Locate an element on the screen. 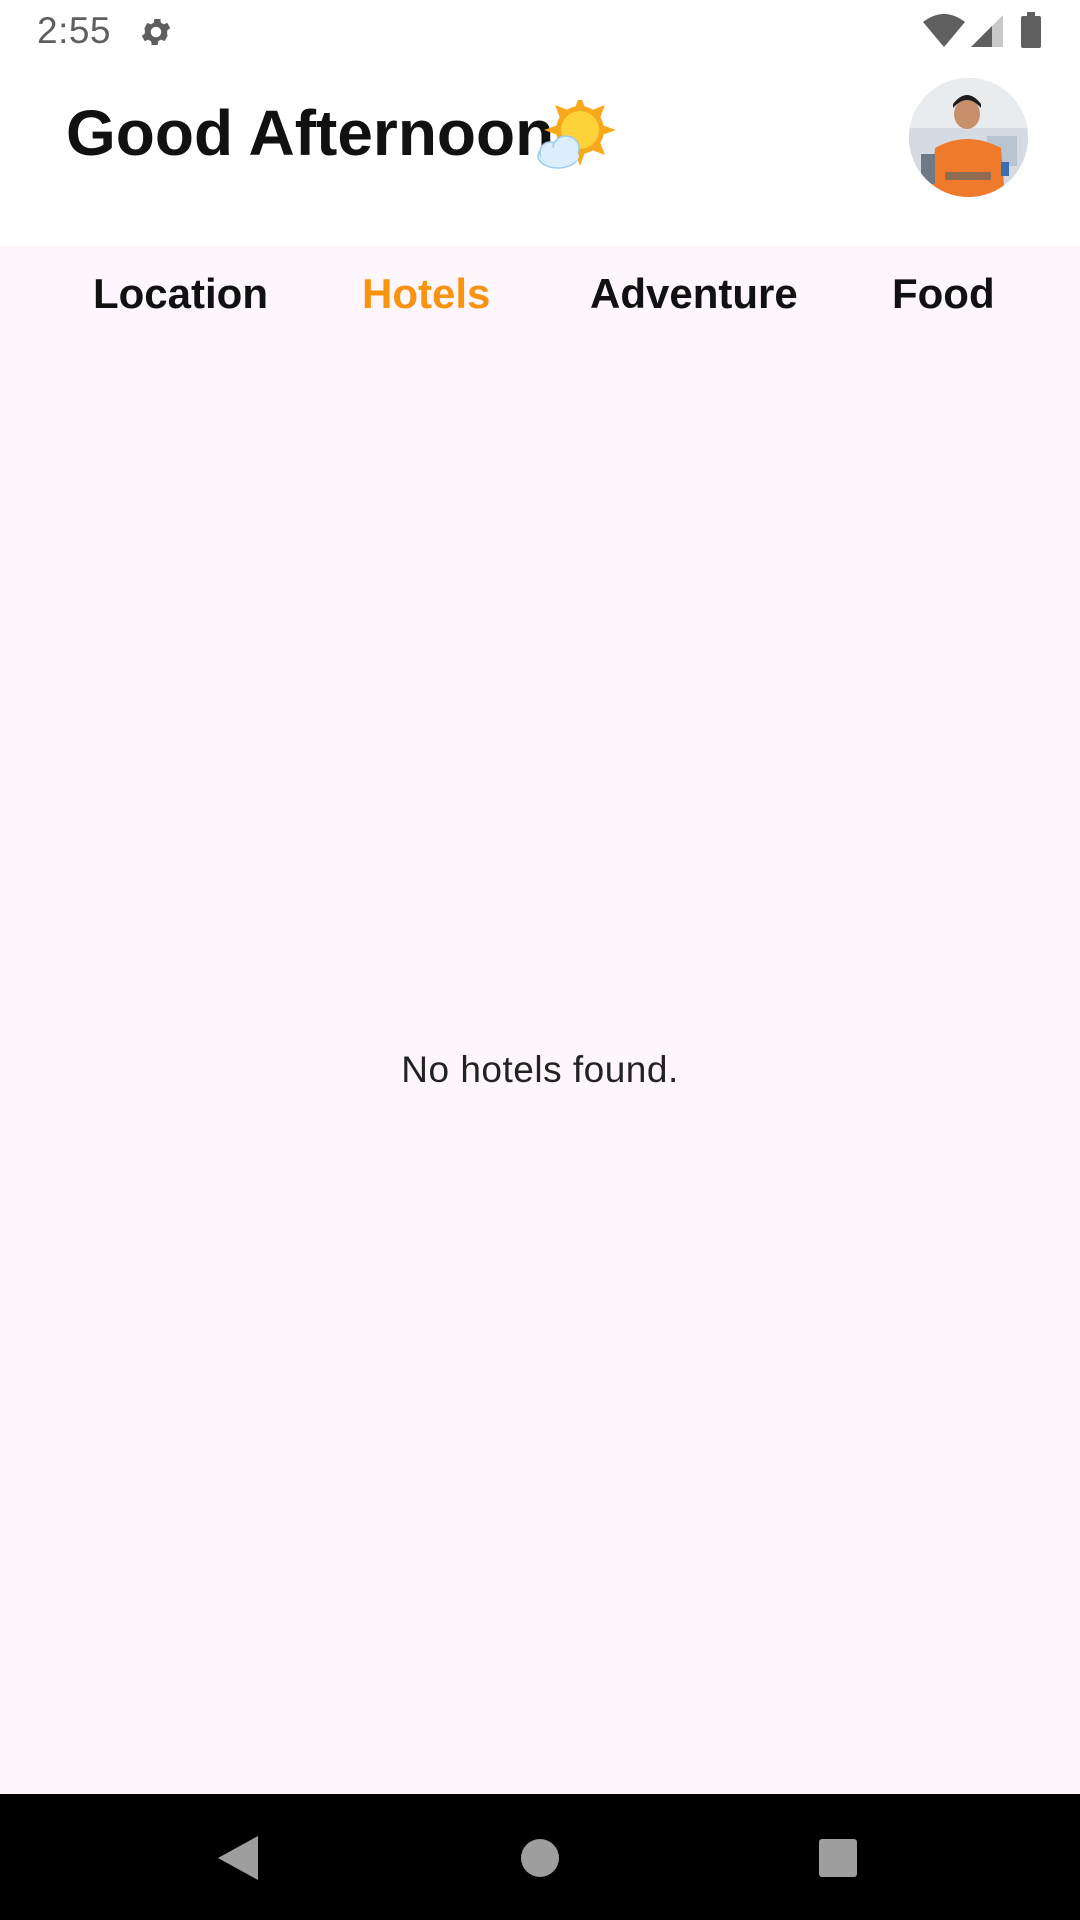  tab-adventure: Adventure is located at coordinates (694, 294).